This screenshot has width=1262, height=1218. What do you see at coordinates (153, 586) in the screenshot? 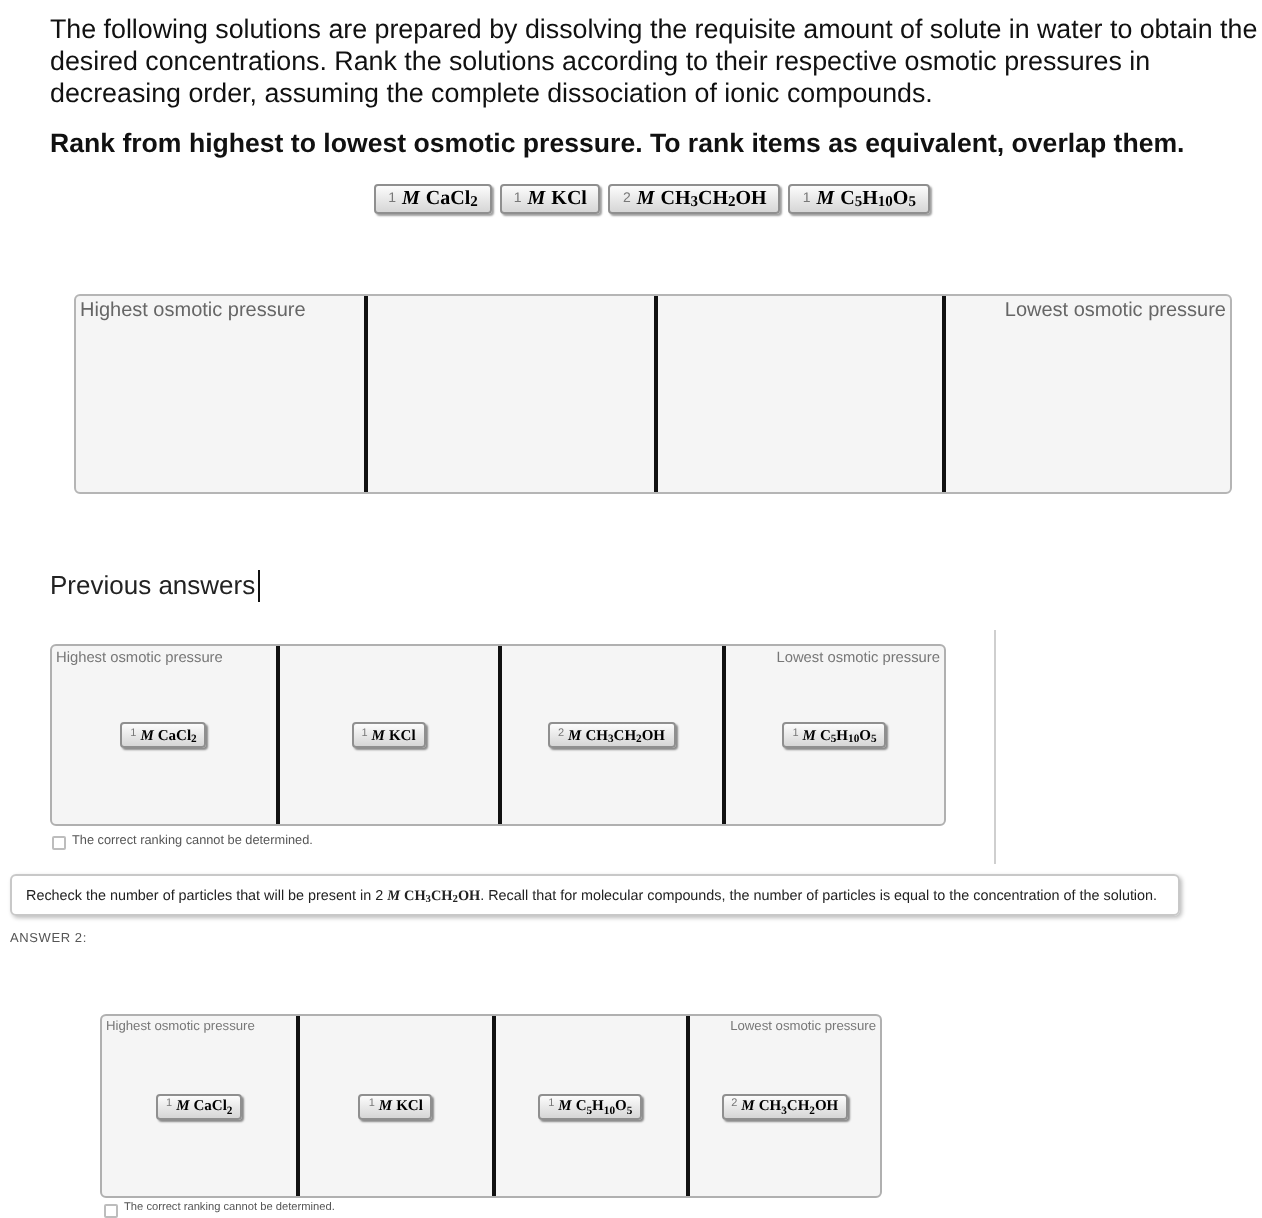
I see `section-title: Previous answers` at bounding box center [153, 586].